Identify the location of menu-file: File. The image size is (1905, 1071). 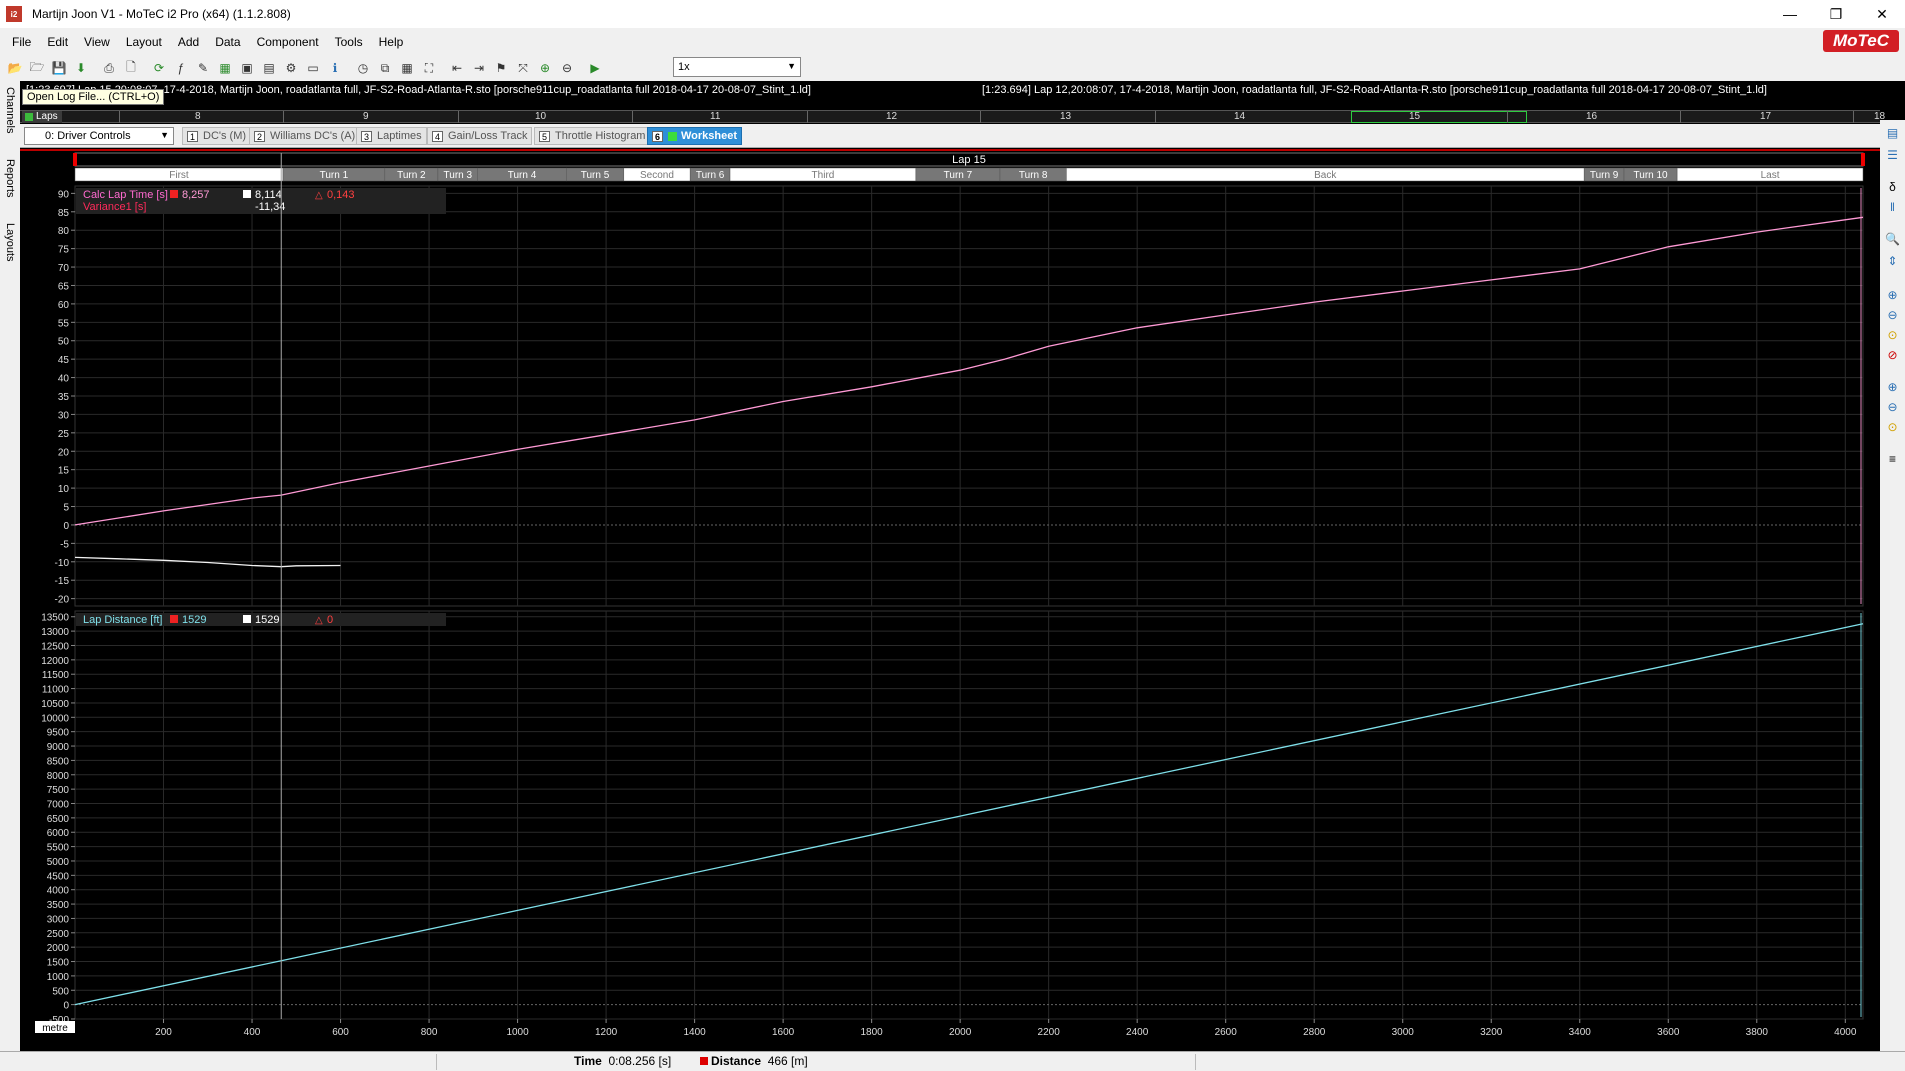
(21, 42).